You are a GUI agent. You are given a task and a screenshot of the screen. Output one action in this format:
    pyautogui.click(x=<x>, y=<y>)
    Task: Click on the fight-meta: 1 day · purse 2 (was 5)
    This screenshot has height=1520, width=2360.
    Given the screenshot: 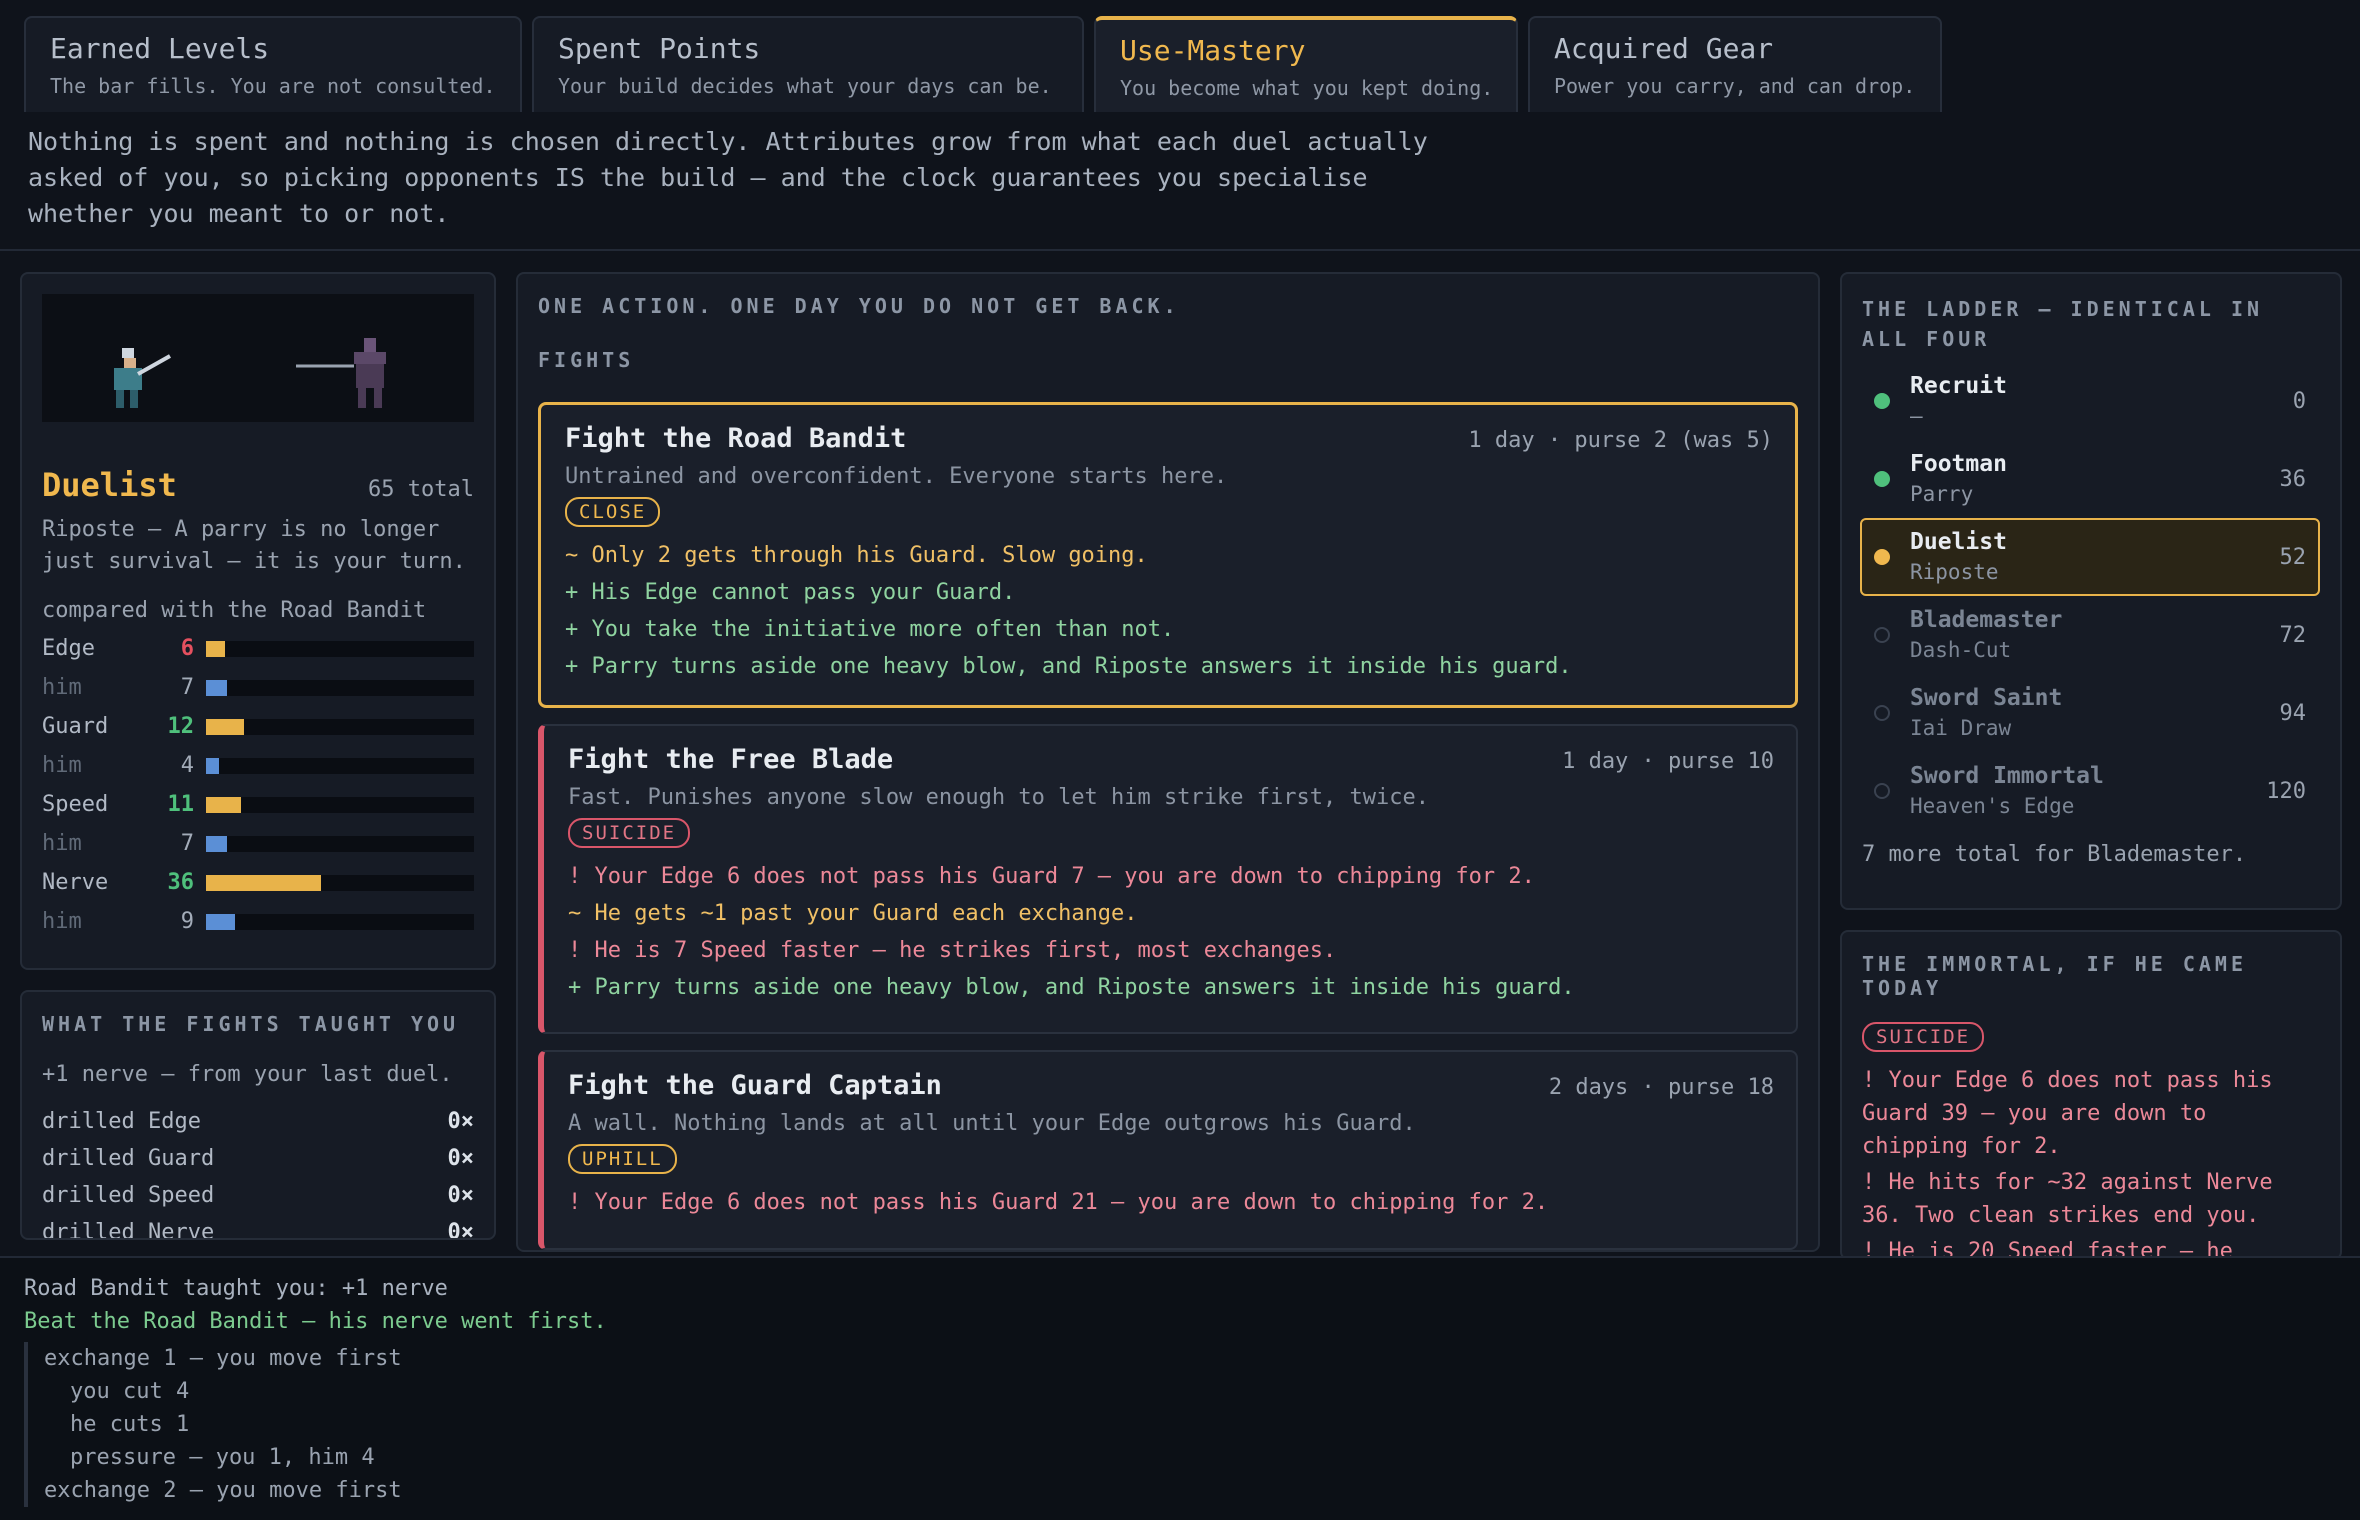 What is the action you would take?
    pyautogui.click(x=1620, y=440)
    